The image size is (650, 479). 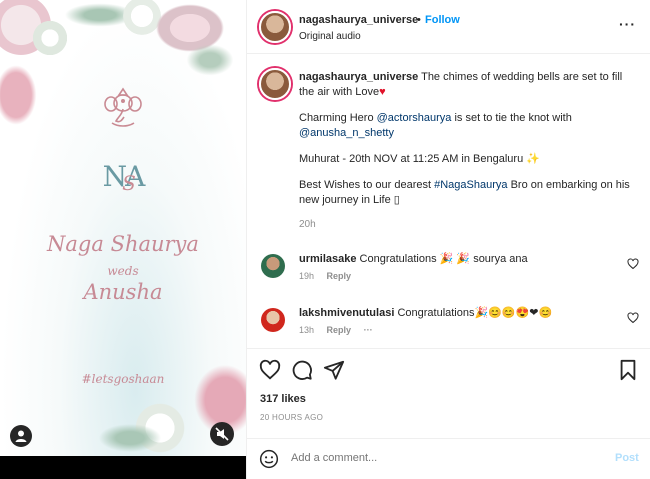 I want to click on mute-button, so click(x=222, y=434).